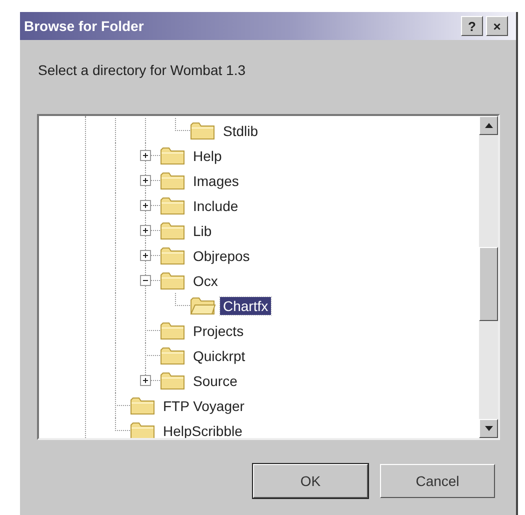  I want to click on folder-item: Stdlib, so click(241, 131).